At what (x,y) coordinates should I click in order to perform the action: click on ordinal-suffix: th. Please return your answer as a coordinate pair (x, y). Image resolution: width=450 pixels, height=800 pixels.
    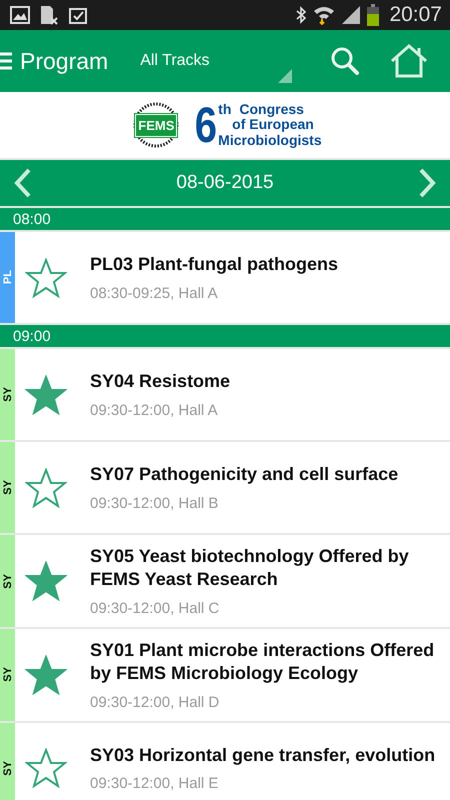
    Looking at the image, I should click on (225, 110).